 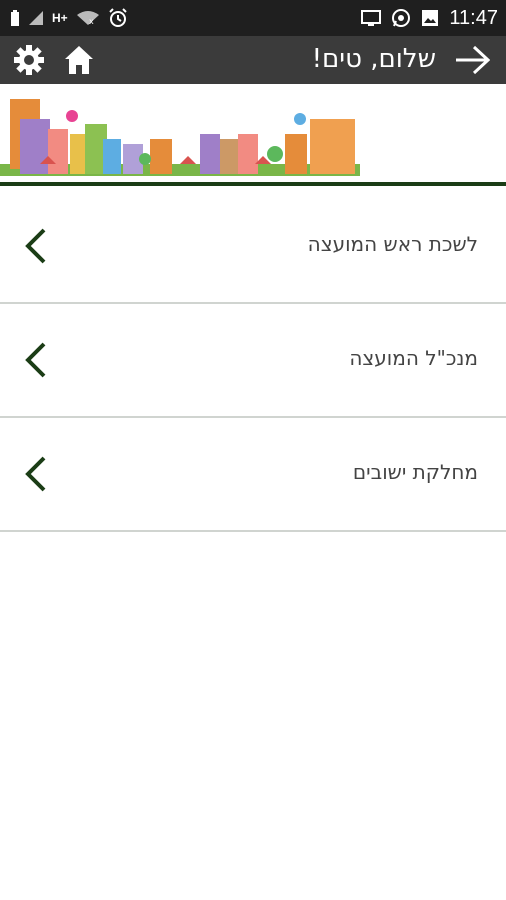 I want to click on menu-item-ceo: מנכ"ל המועצה, so click(x=253, y=361).